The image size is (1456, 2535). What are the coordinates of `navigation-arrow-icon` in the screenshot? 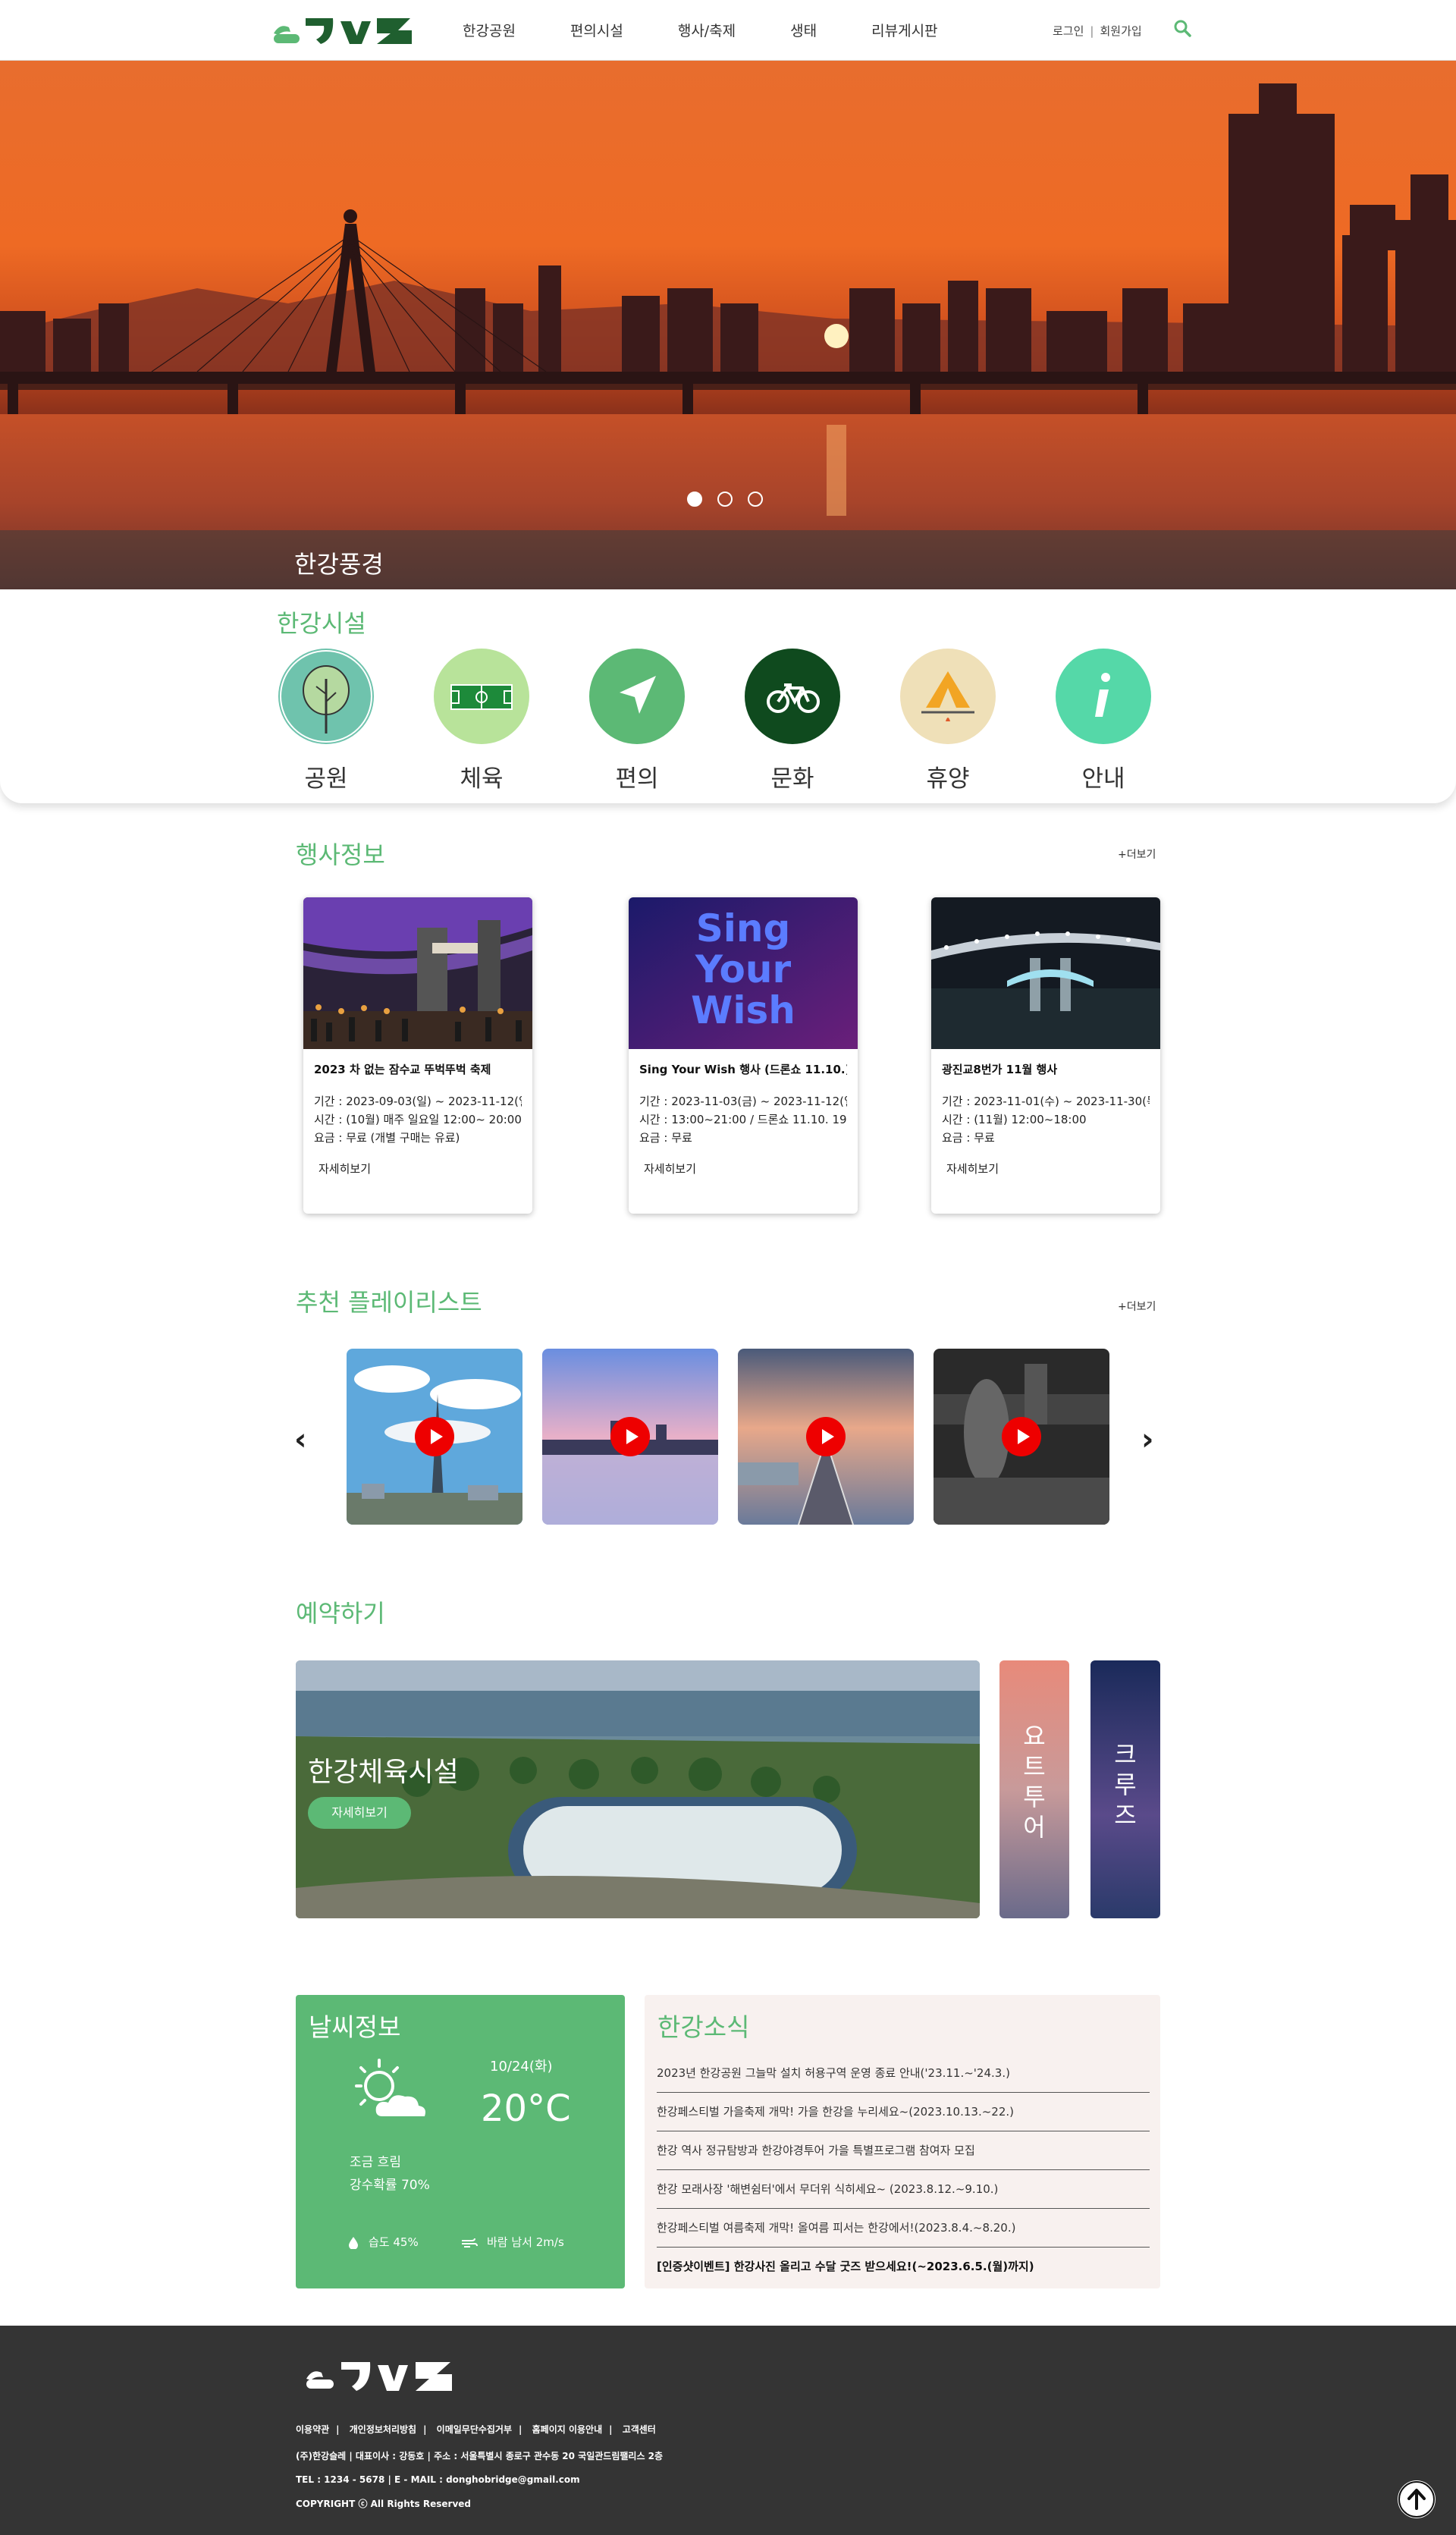 It's located at (637, 696).